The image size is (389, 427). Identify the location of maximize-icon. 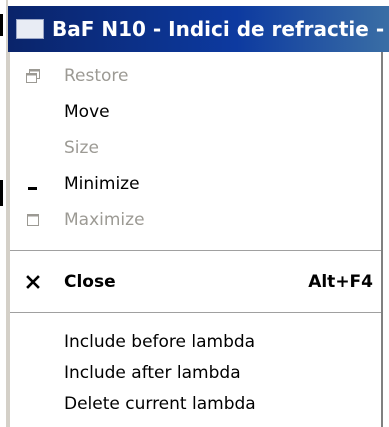
(33, 220).